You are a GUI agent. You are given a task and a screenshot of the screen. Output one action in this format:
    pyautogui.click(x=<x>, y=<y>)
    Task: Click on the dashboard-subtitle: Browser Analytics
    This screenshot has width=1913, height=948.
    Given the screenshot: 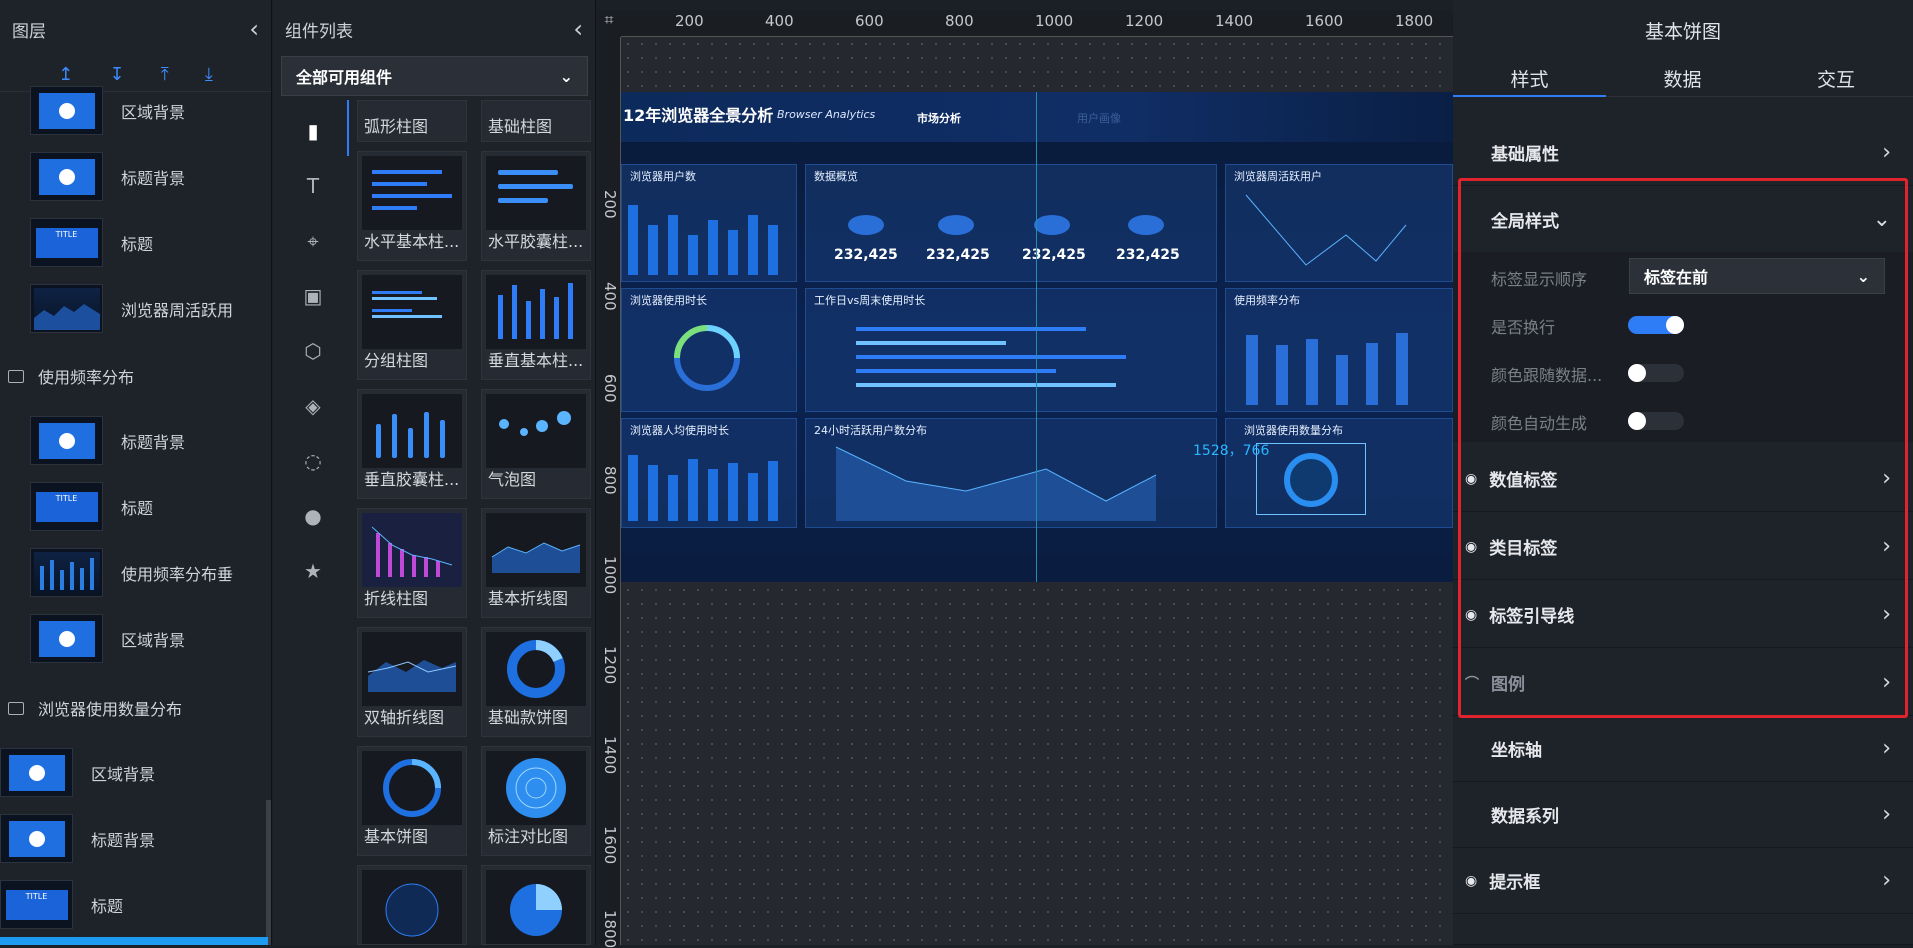 What is the action you would take?
    pyautogui.click(x=826, y=114)
    